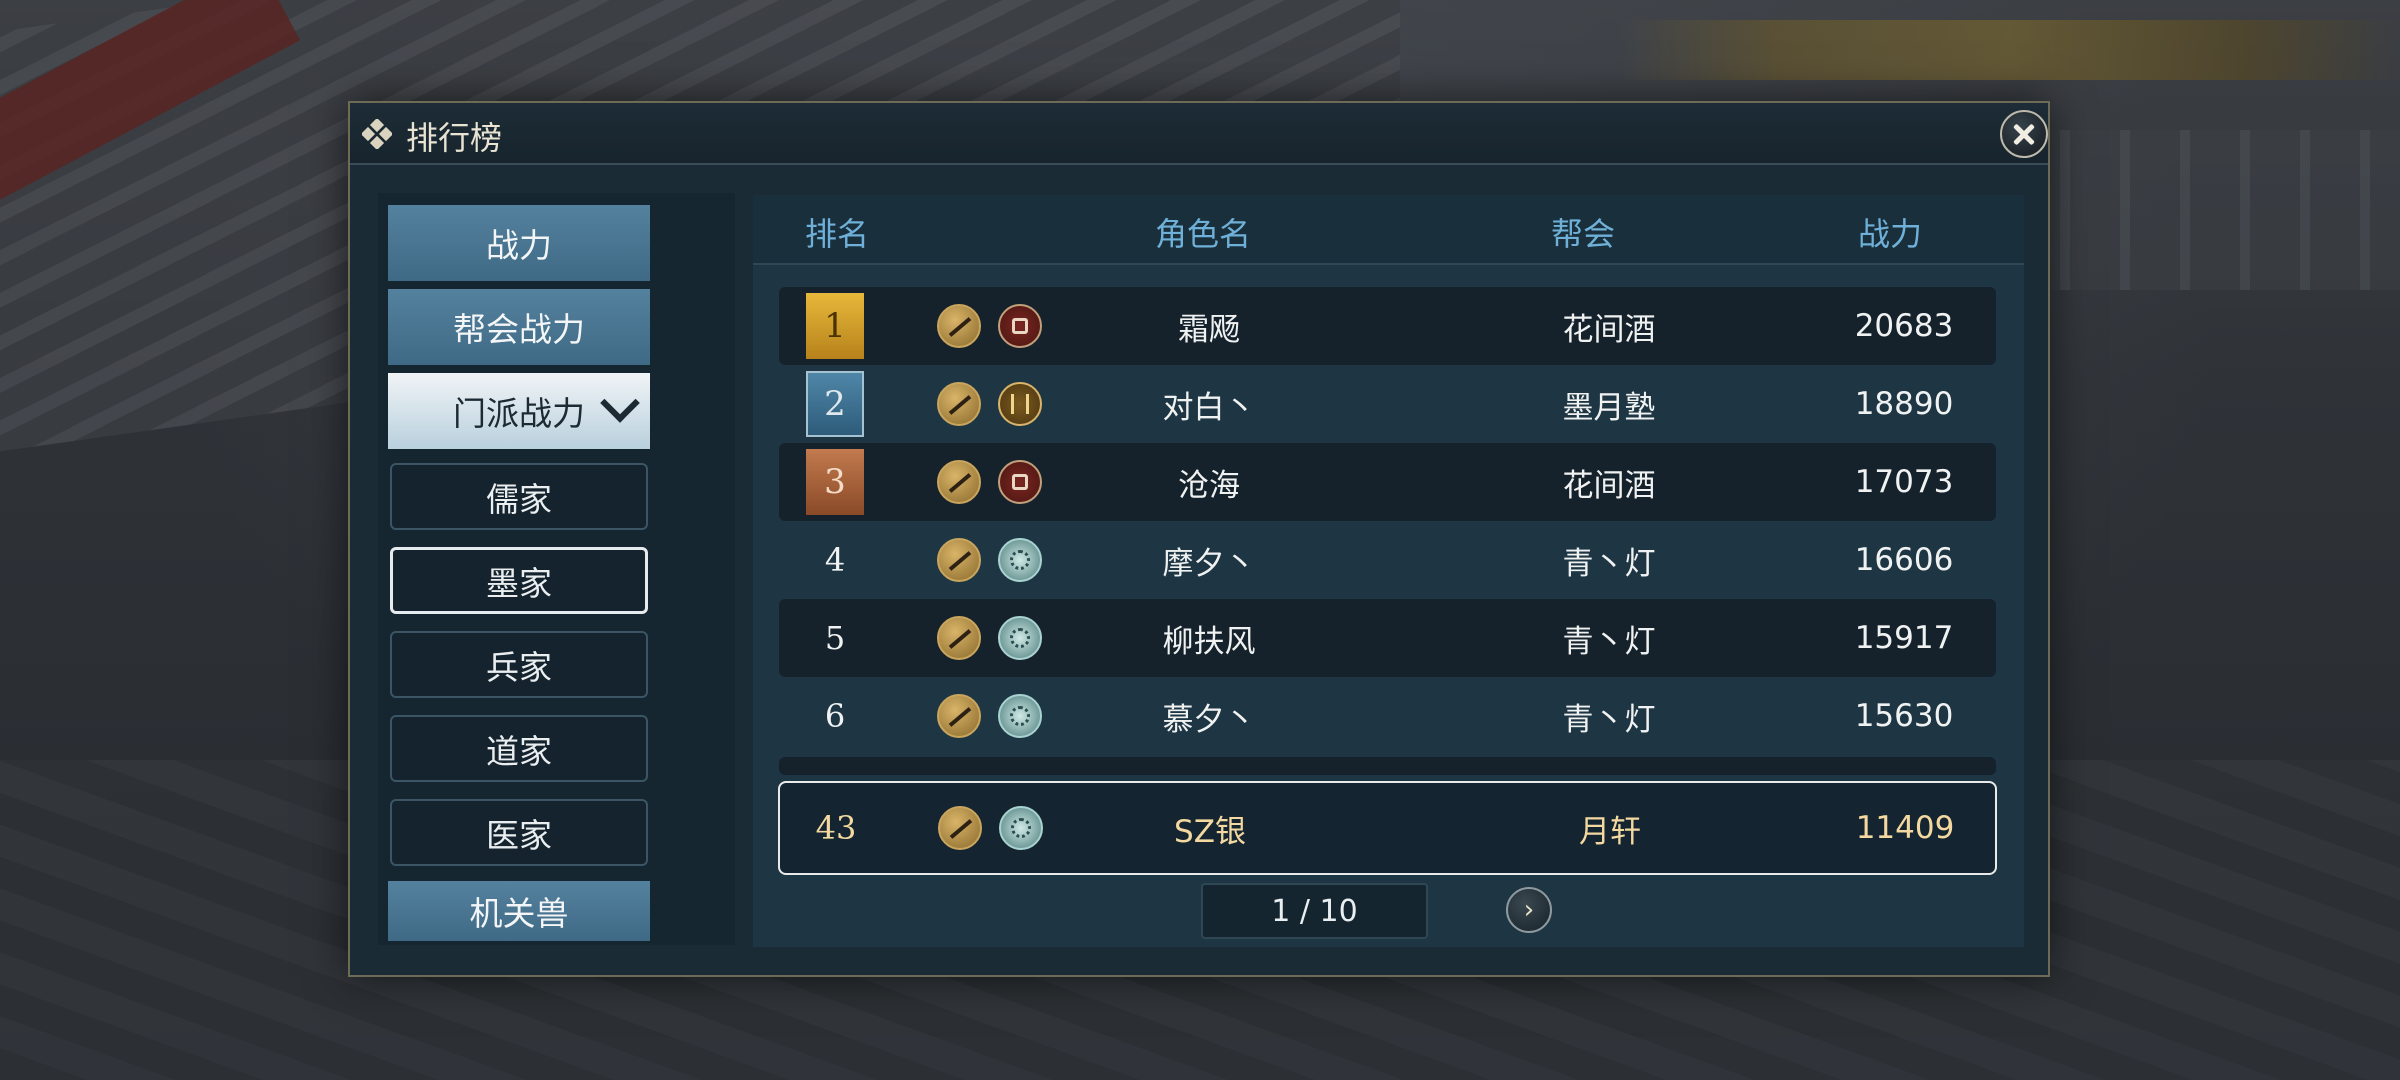 The height and width of the screenshot is (1080, 2400). I want to click on dialog-titlebar: 排行榜, so click(1199, 134).